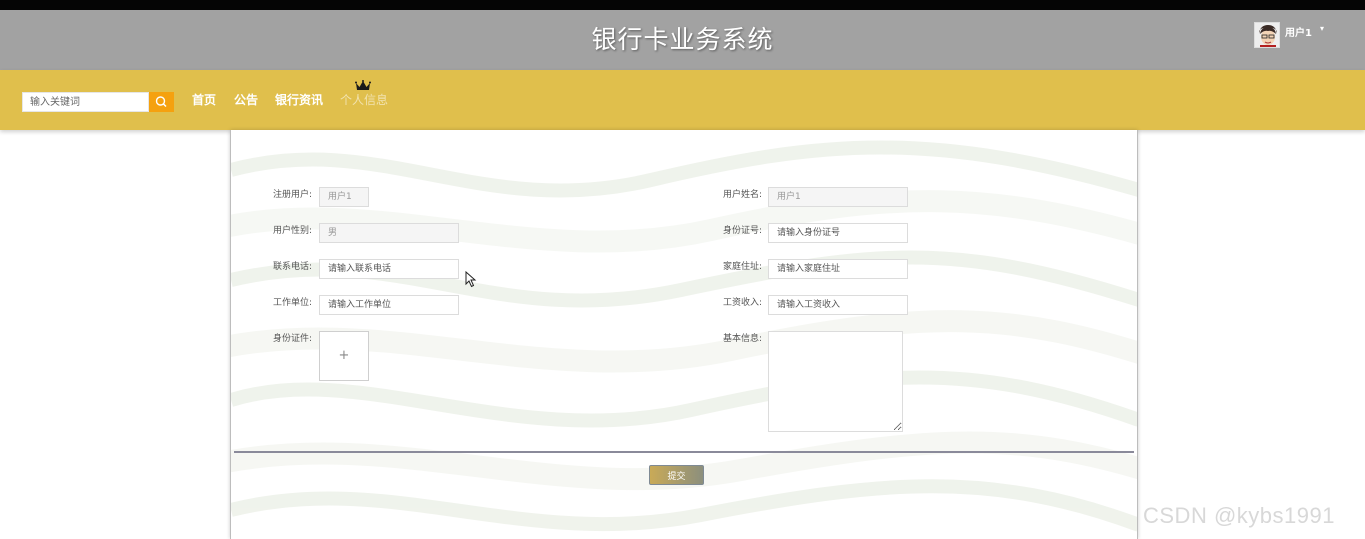 The width and height of the screenshot is (1365, 539). What do you see at coordinates (292, 339) in the screenshot?
I see `id-document-label: 身份证件:` at bounding box center [292, 339].